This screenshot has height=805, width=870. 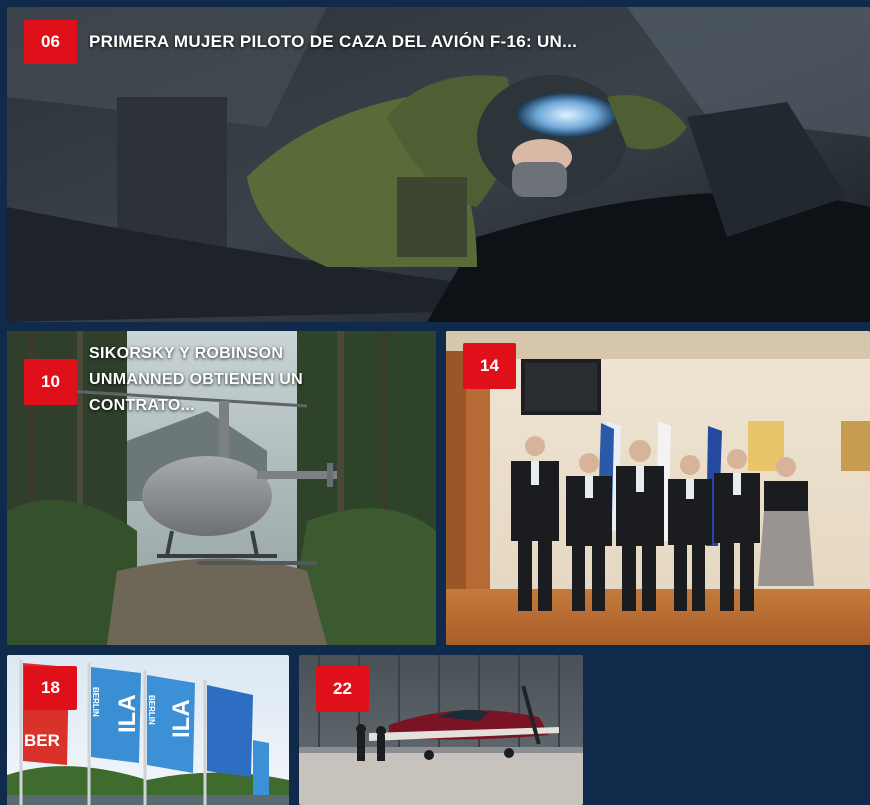 What do you see at coordinates (441, 730) in the screenshot?
I see `news-card-22: 22` at bounding box center [441, 730].